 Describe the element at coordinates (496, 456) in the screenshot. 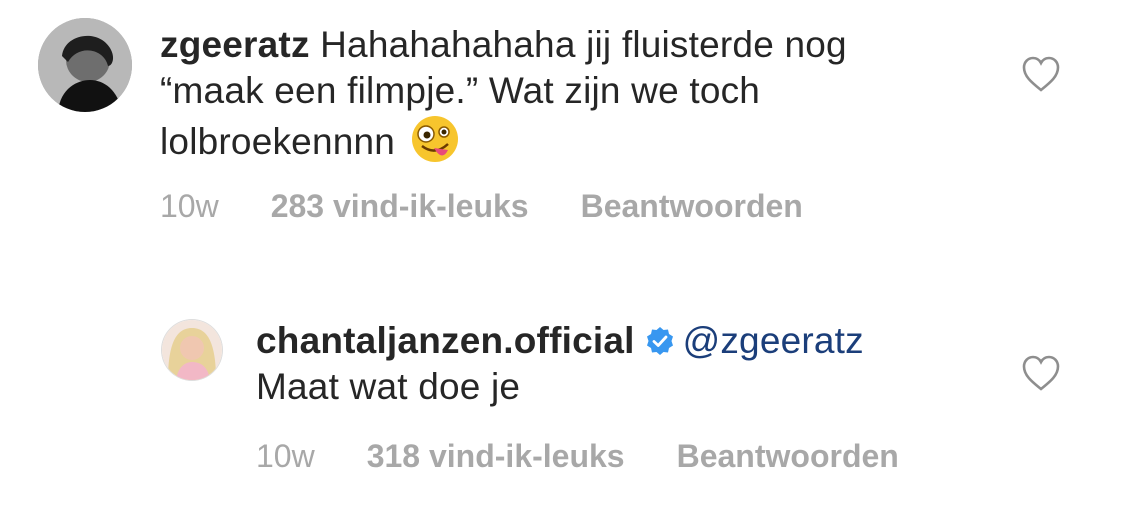

I see `comment-likes: 318 vind-ik-leuks` at that location.